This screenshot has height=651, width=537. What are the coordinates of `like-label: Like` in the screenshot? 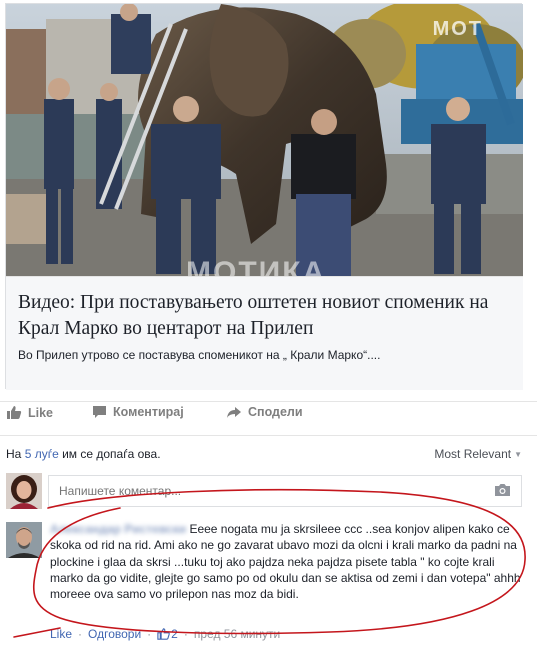 It's located at (41, 412).